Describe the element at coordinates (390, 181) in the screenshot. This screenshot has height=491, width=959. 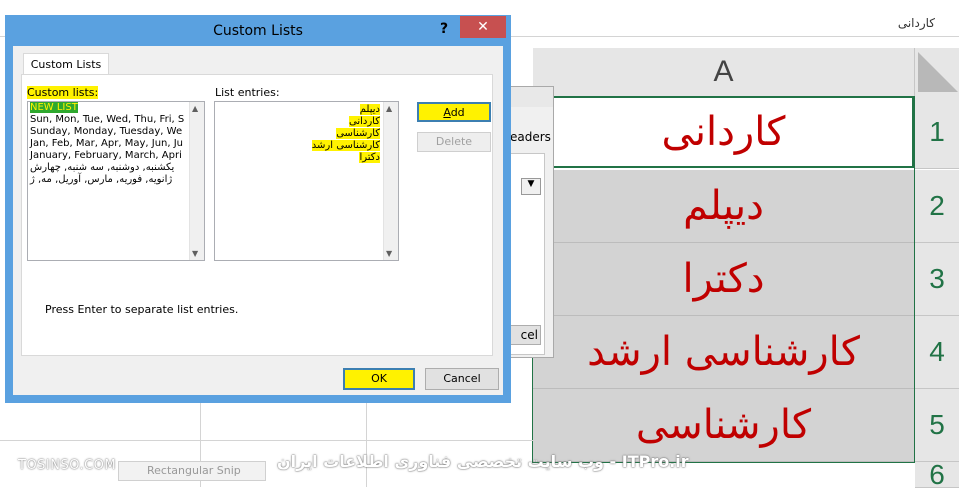
I see `list-entries-scrollbar: ▲ ▼` at that location.